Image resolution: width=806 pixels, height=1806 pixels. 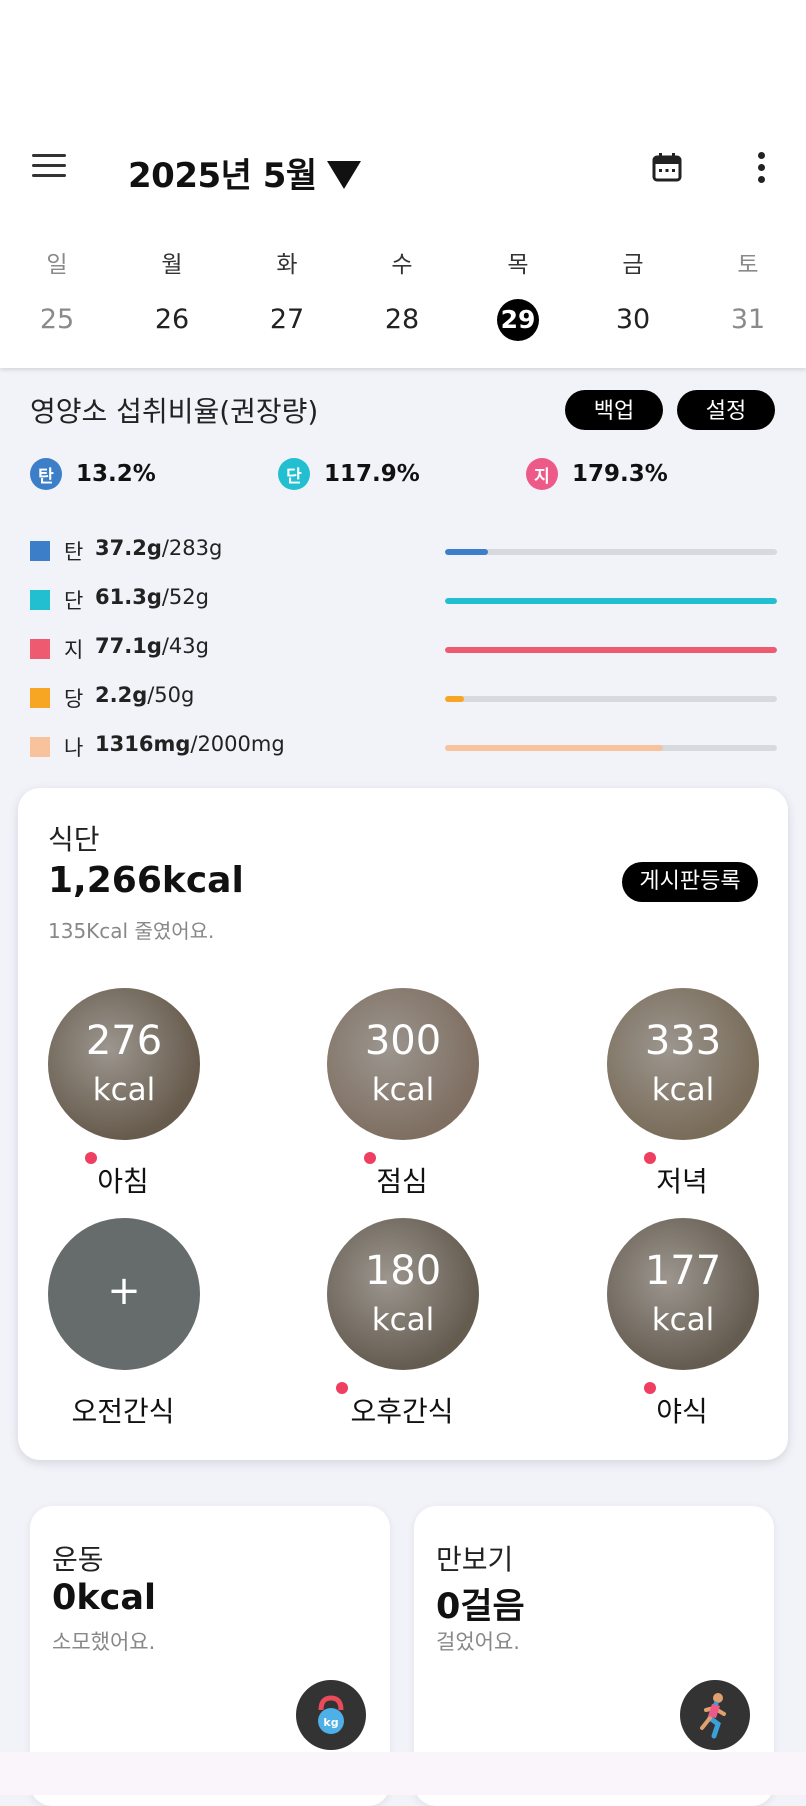 I want to click on hamburger-menu-icon, so click(x=50, y=168).